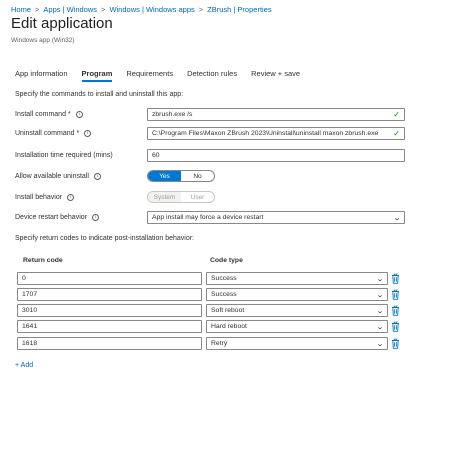 Image resolution: width=474 pixels, height=467 pixels. I want to click on install-behavior-user: User, so click(197, 197).